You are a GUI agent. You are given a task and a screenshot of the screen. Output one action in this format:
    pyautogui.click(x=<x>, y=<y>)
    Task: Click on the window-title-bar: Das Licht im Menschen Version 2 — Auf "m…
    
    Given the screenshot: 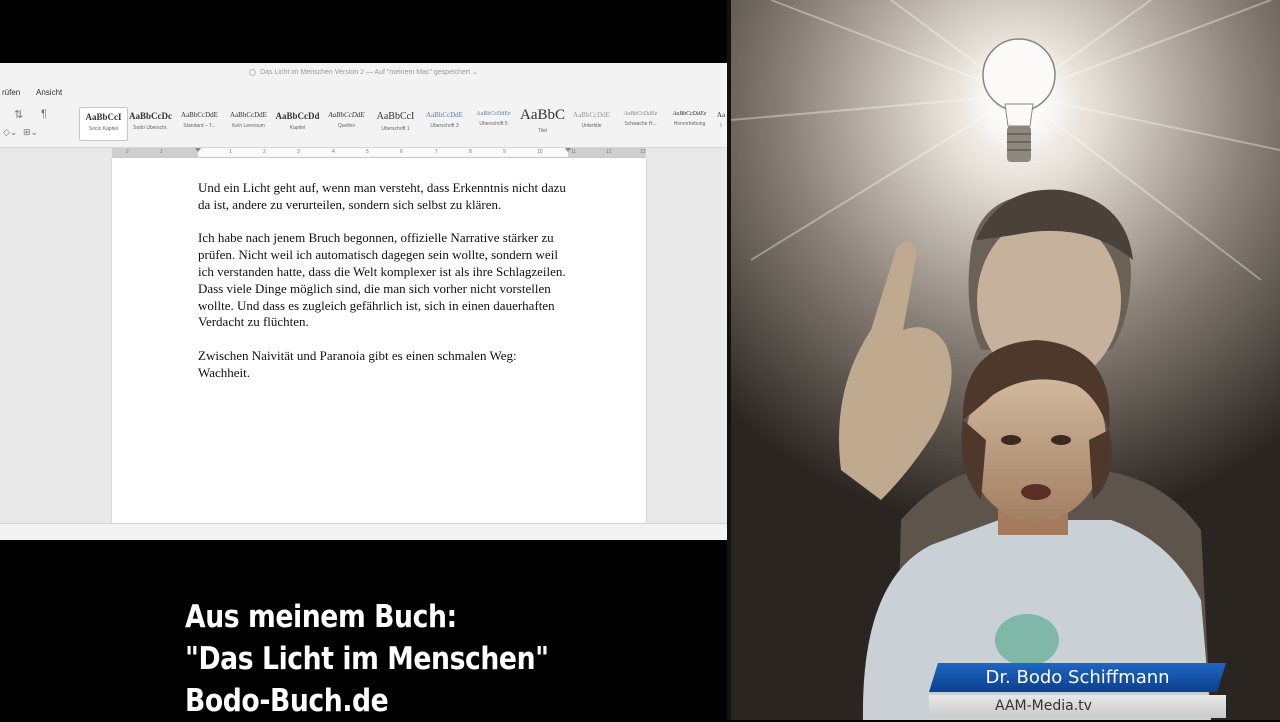 What is the action you would take?
    pyautogui.click(x=363, y=73)
    